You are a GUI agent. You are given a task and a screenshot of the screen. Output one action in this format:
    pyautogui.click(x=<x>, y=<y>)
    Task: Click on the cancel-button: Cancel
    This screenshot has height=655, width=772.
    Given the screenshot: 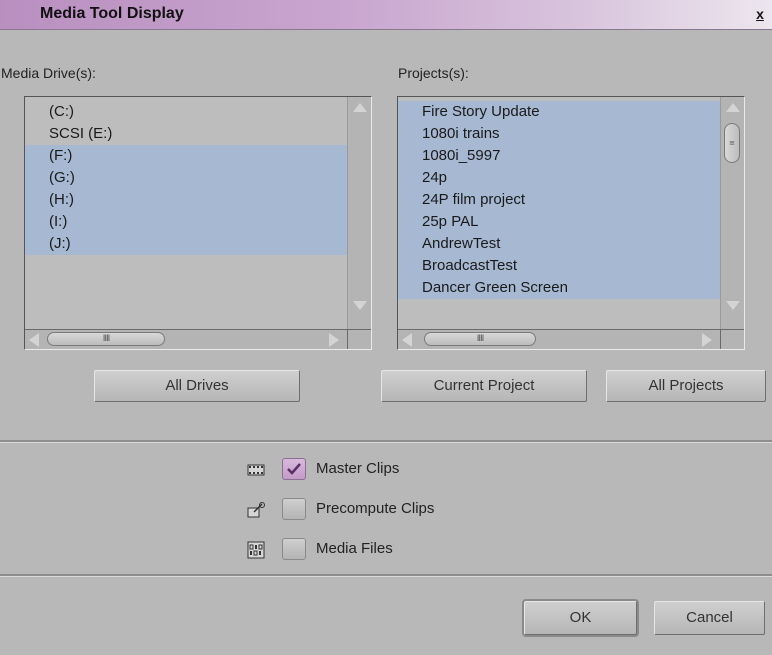 What is the action you would take?
    pyautogui.click(x=709, y=618)
    